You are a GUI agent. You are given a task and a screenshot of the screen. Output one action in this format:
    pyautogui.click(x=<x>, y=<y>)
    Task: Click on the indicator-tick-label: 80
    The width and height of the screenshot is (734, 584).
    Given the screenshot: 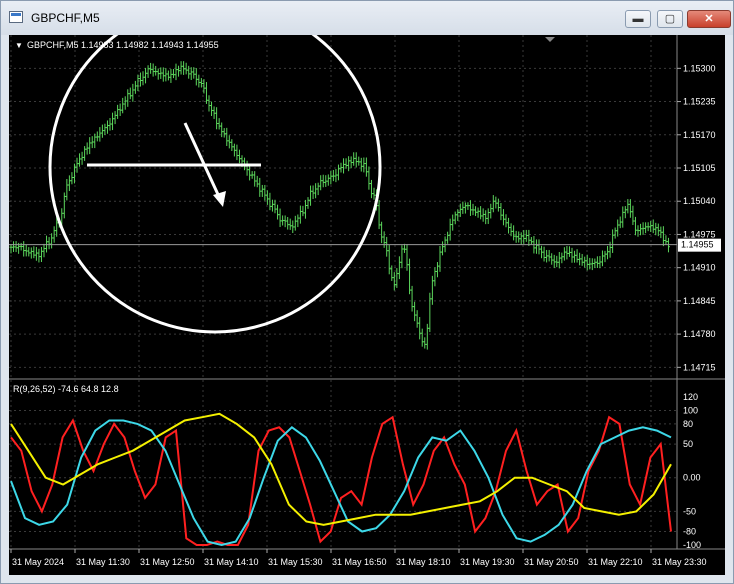 What is the action you would take?
    pyautogui.click(x=688, y=424)
    